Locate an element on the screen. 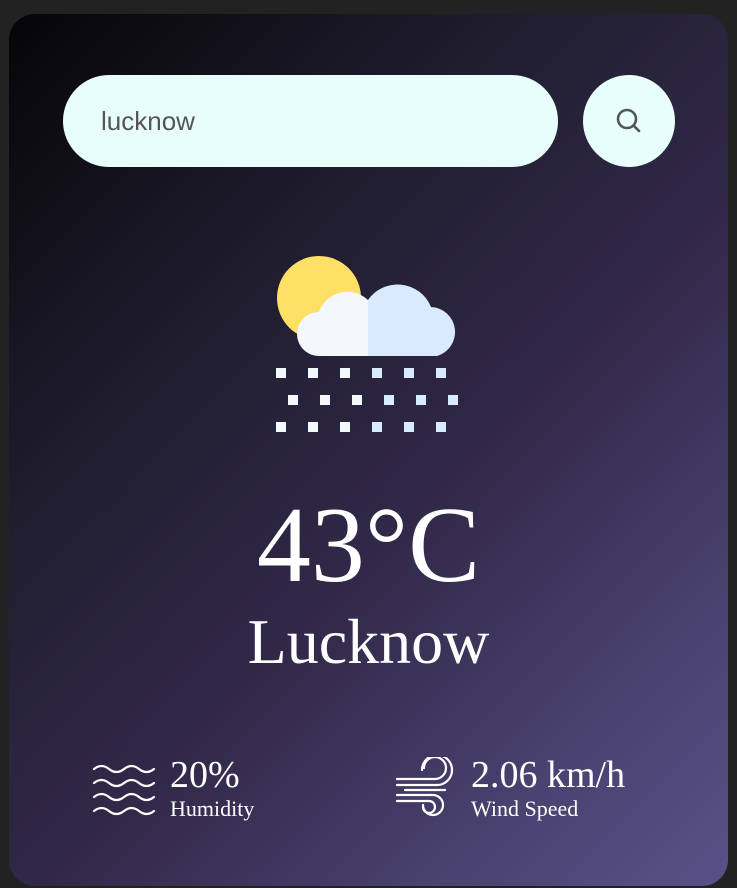 Image resolution: width=737 pixels, height=888 pixels. humidity-waves-icon is located at coordinates (124, 790).